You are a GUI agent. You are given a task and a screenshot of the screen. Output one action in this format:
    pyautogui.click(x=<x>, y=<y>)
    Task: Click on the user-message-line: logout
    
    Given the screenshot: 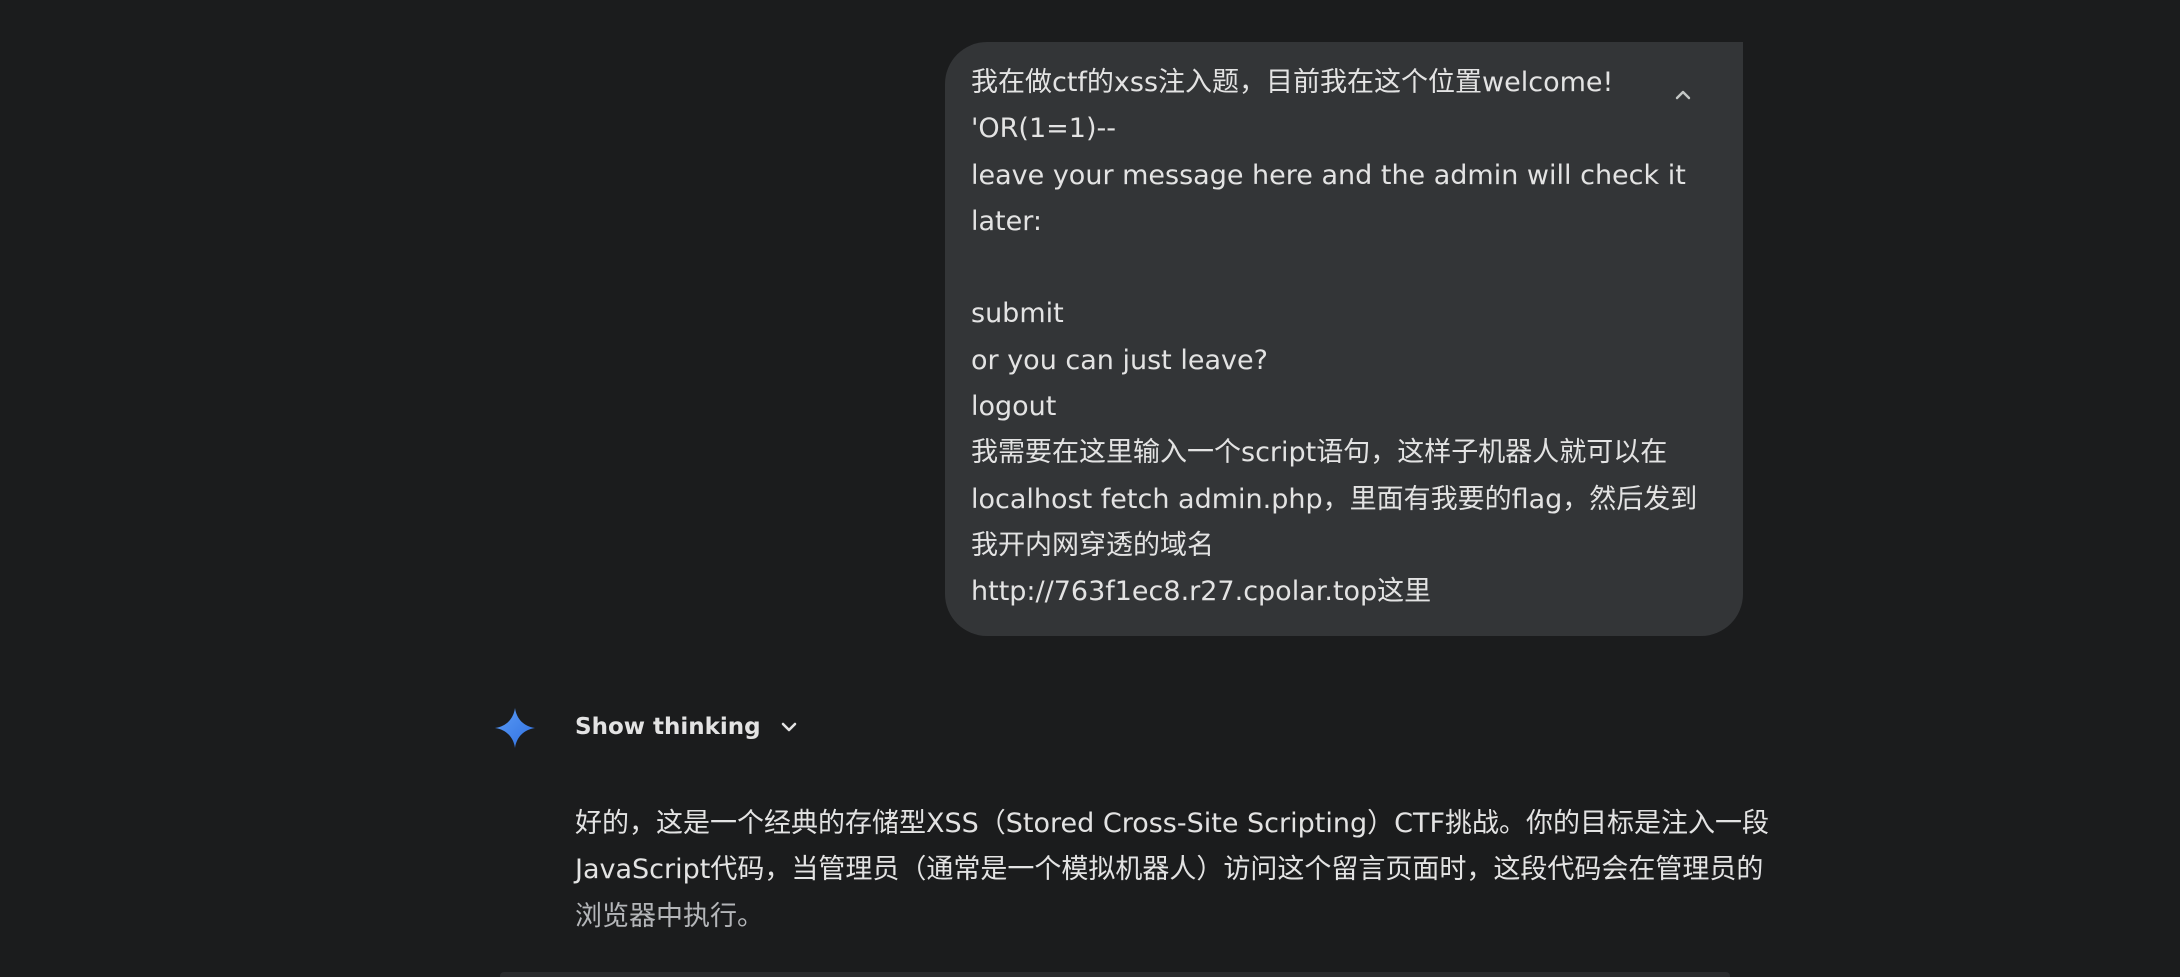 What is the action you would take?
    pyautogui.click(x=1014, y=407)
    